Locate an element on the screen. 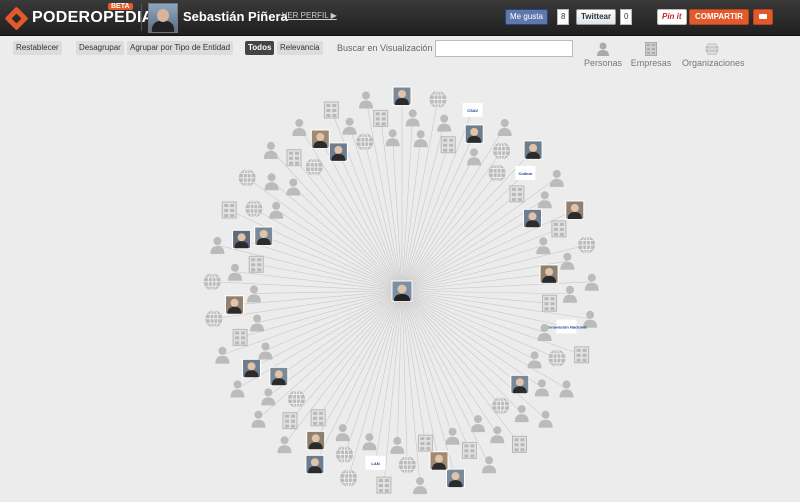 This screenshot has width=800, height=502. group-by-type-button: Agrupar por Tipo de Entidad is located at coordinates (180, 48).